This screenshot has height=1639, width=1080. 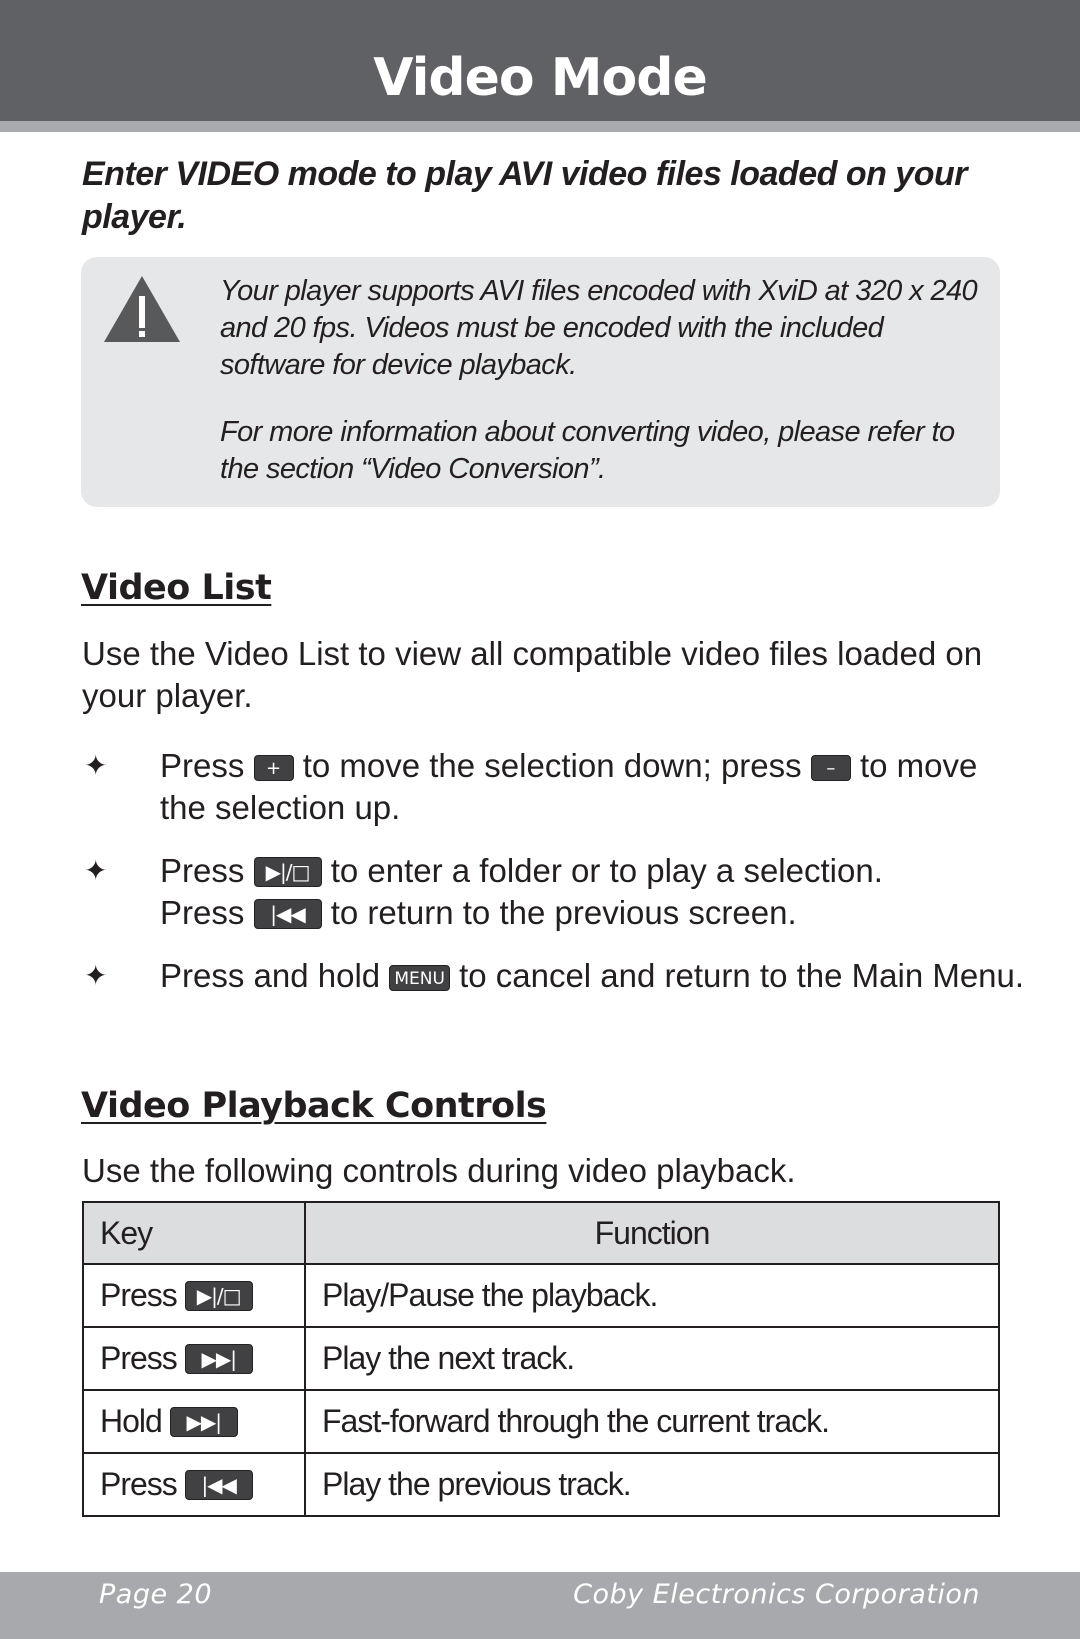 I want to click on playback-controls-heading: Video Playback Controls, so click(x=314, y=1106).